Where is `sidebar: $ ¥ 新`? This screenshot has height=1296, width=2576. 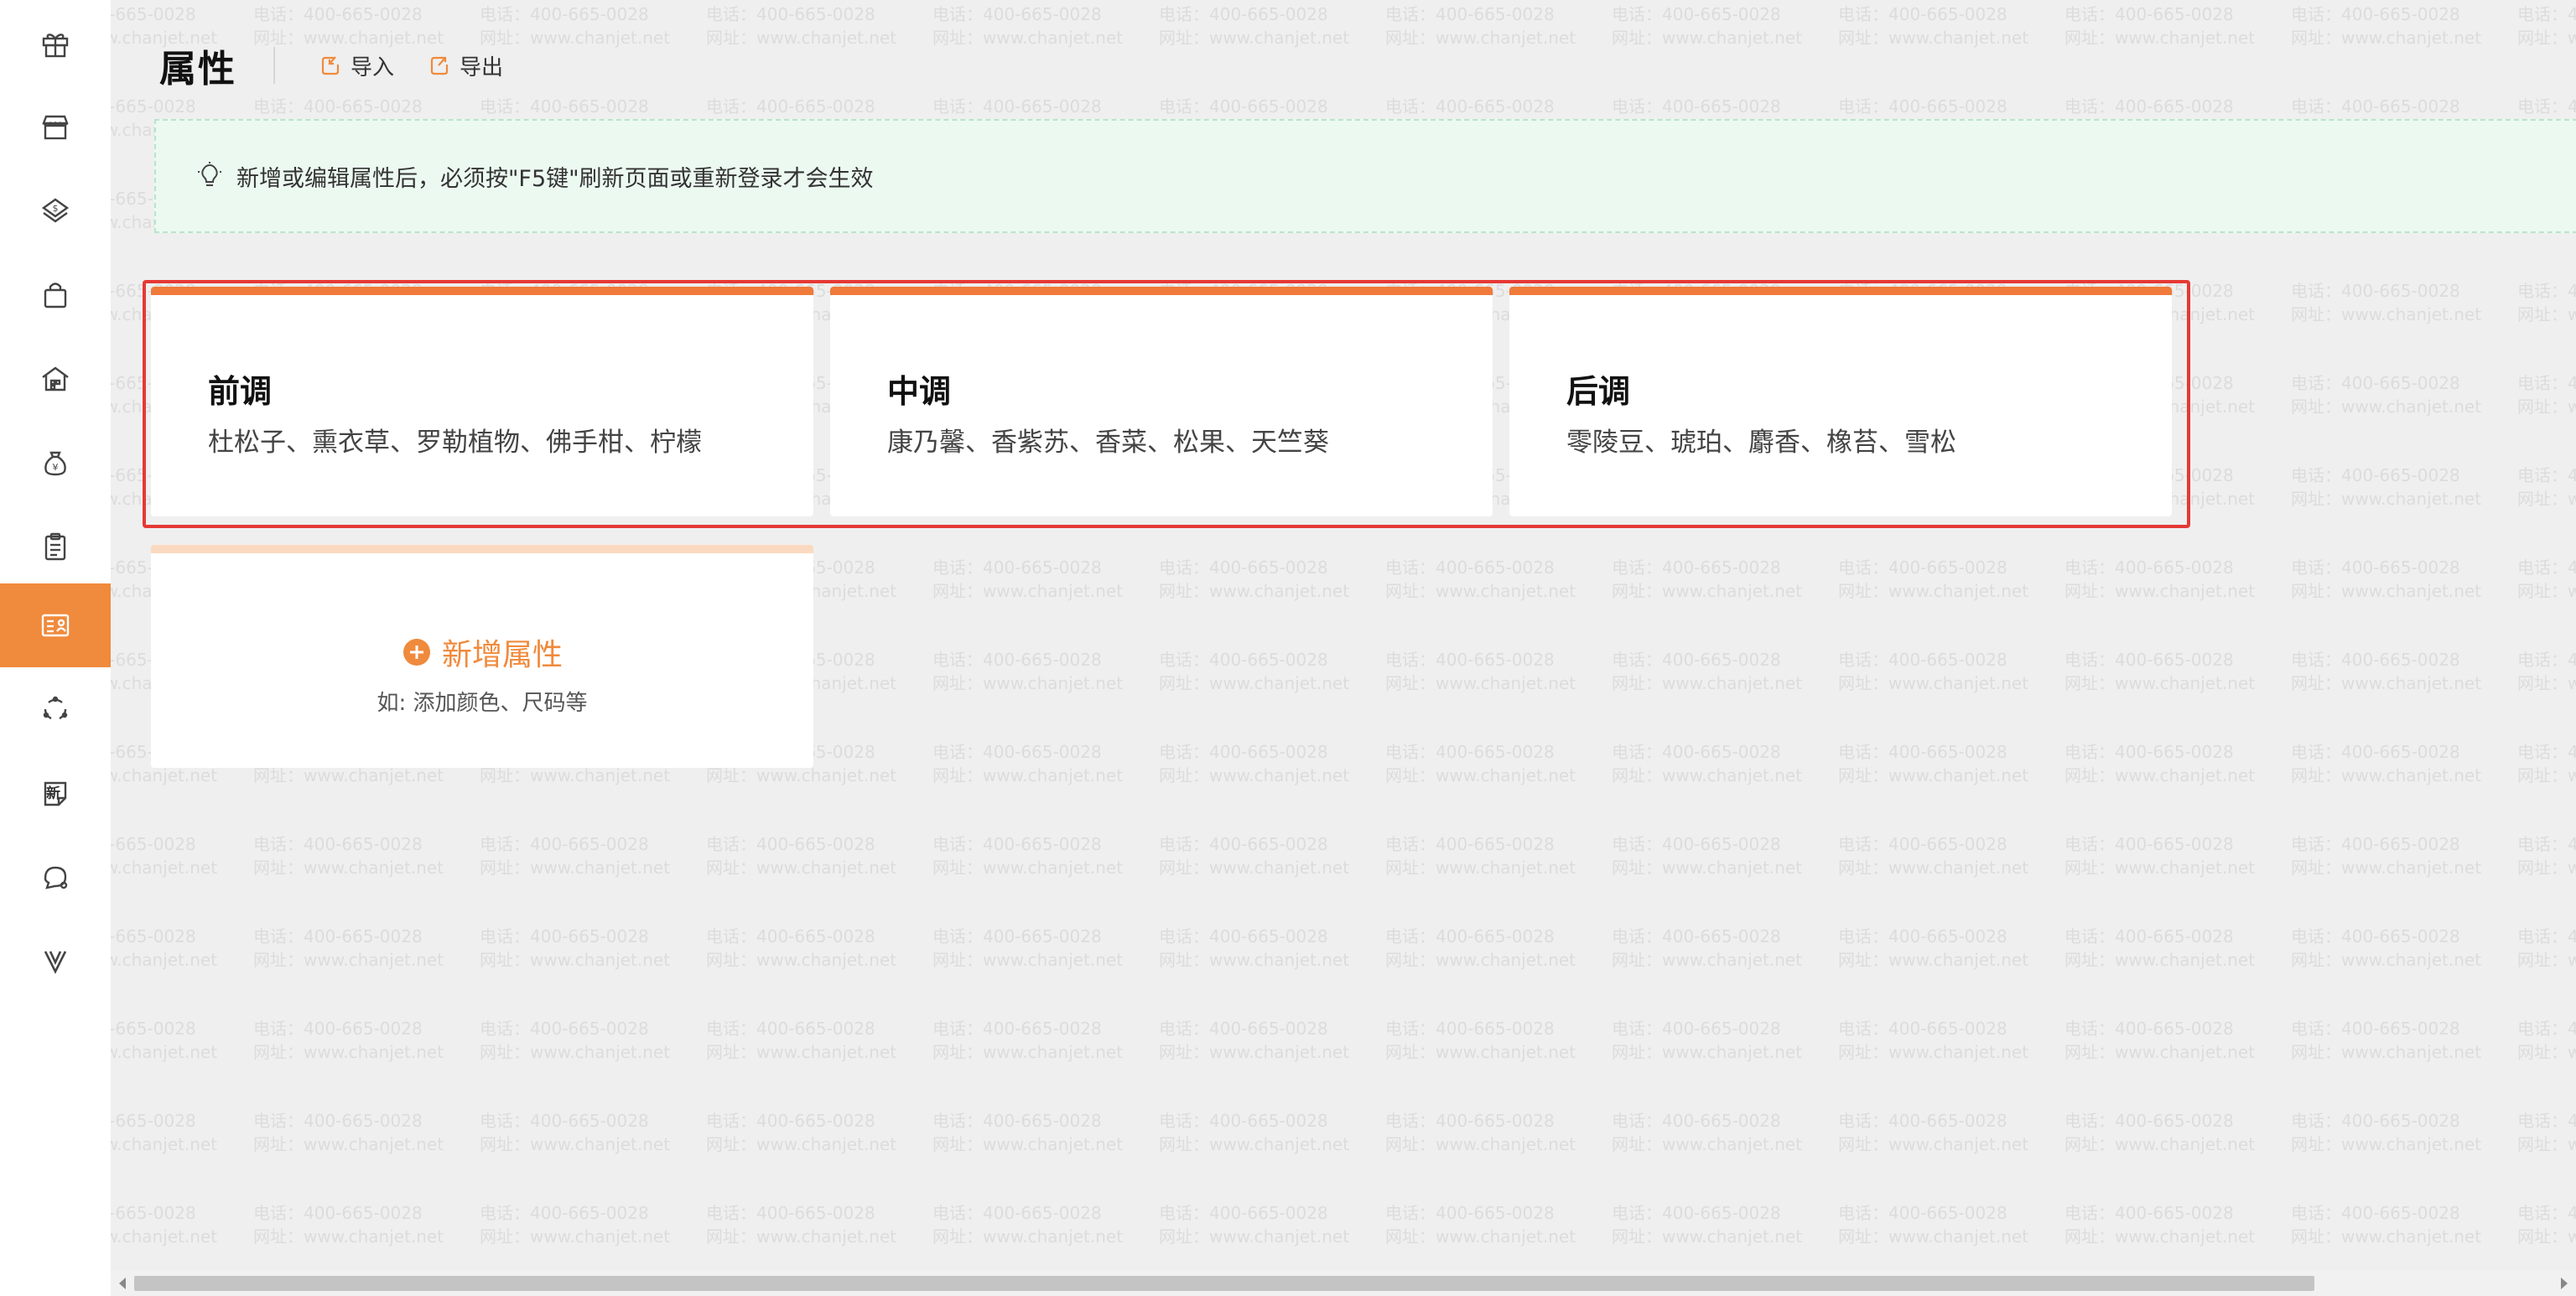
sidebar: $ ¥ 新 is located at coordinates (56, 648).